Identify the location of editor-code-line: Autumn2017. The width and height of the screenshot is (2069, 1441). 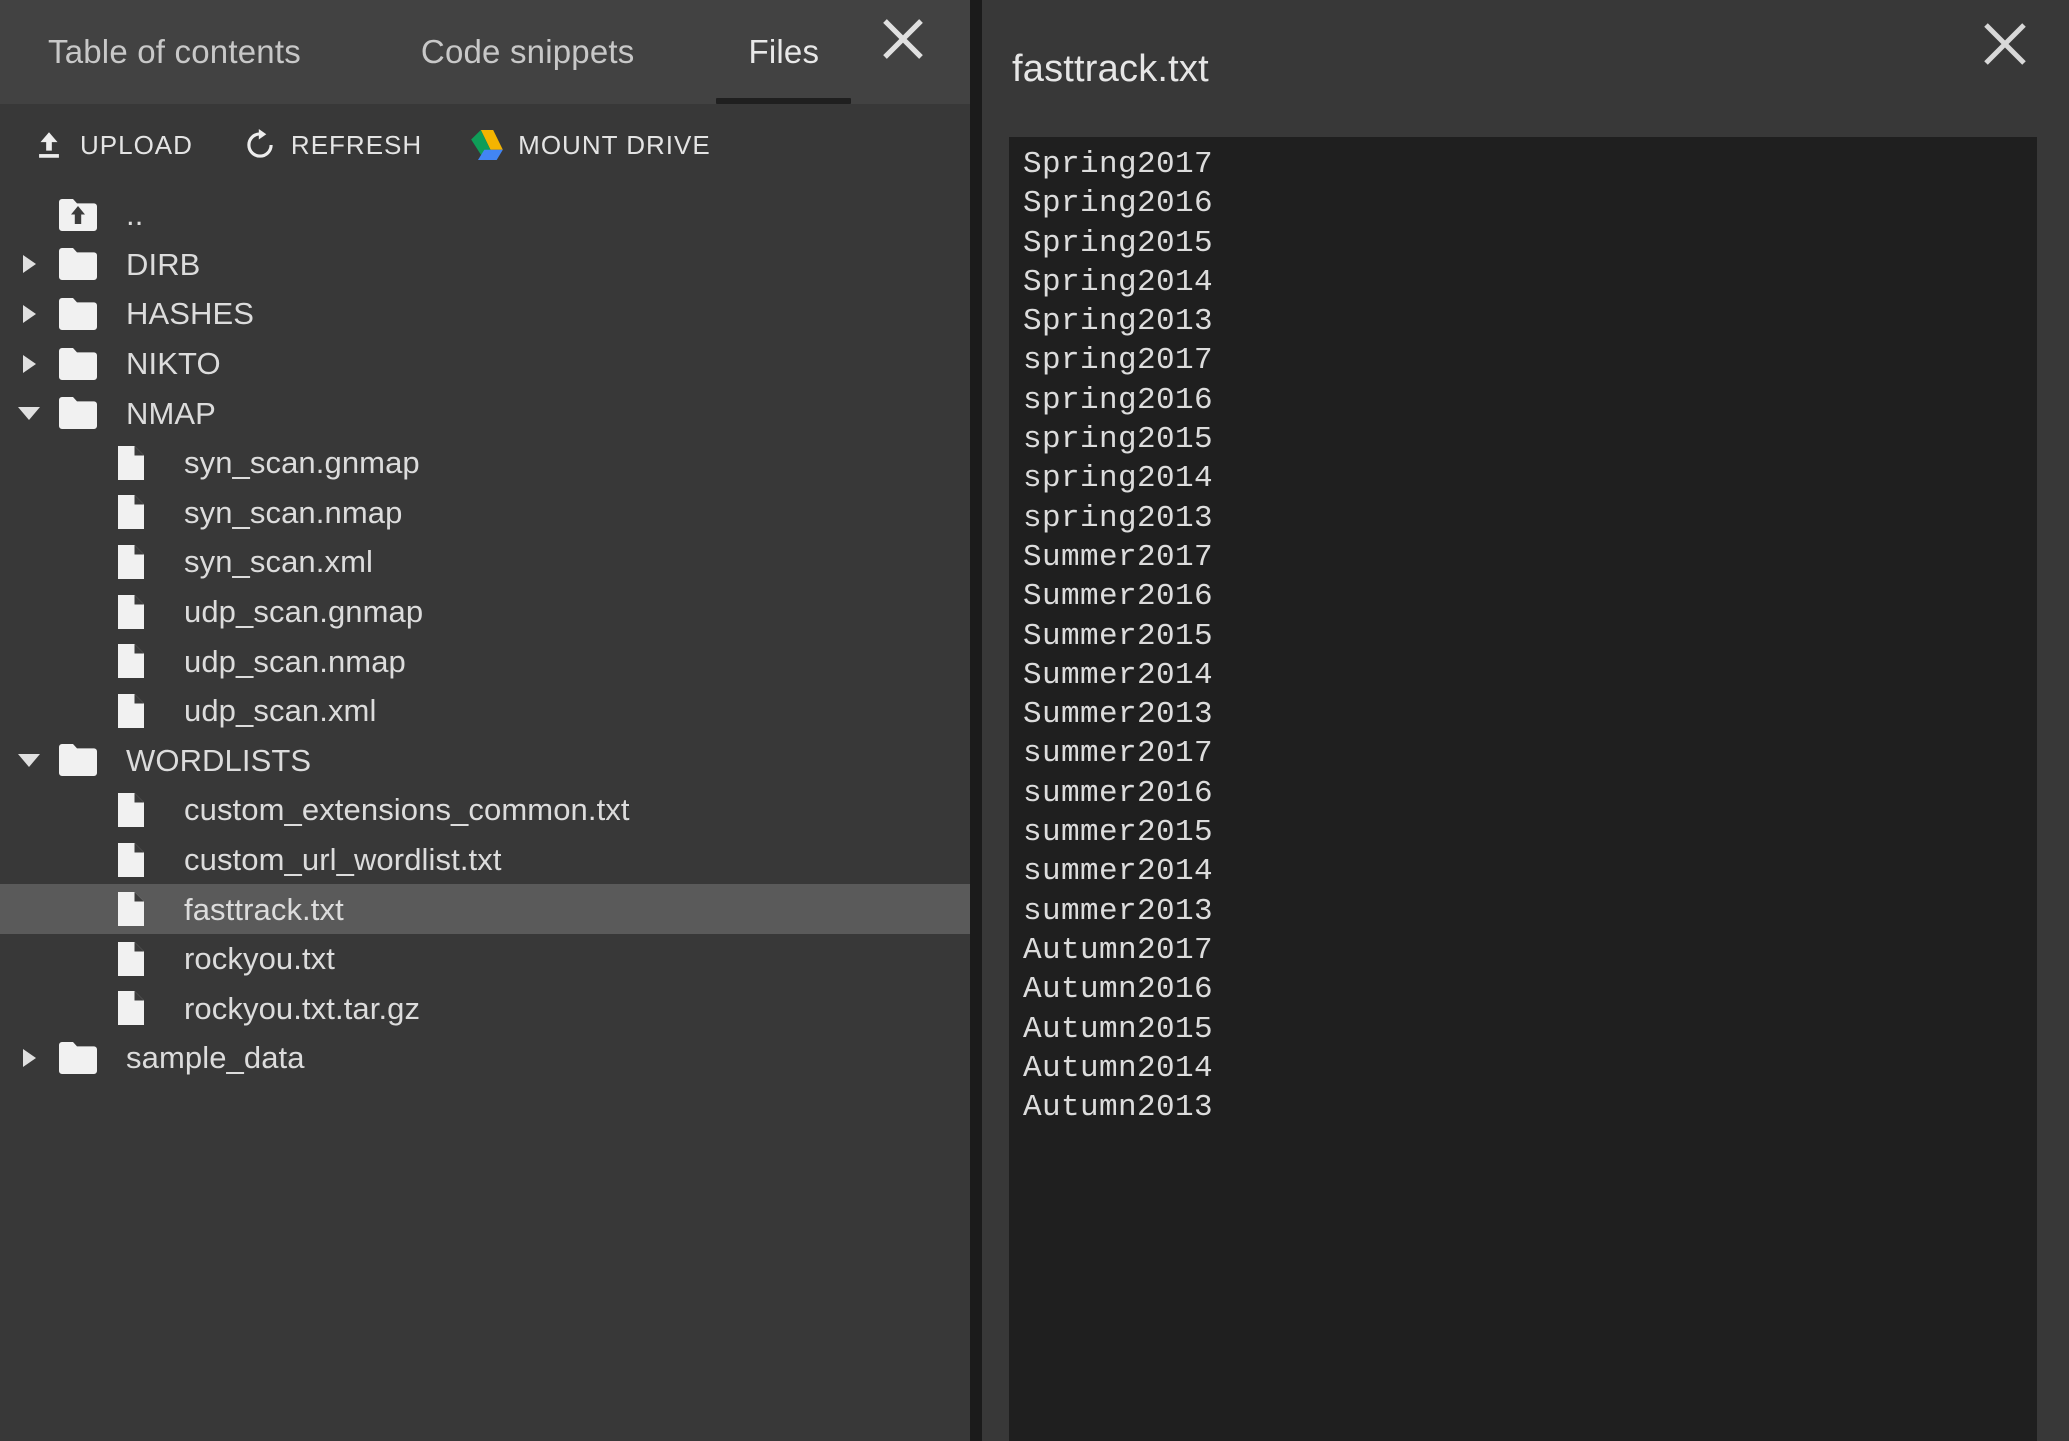
(1118, 950).